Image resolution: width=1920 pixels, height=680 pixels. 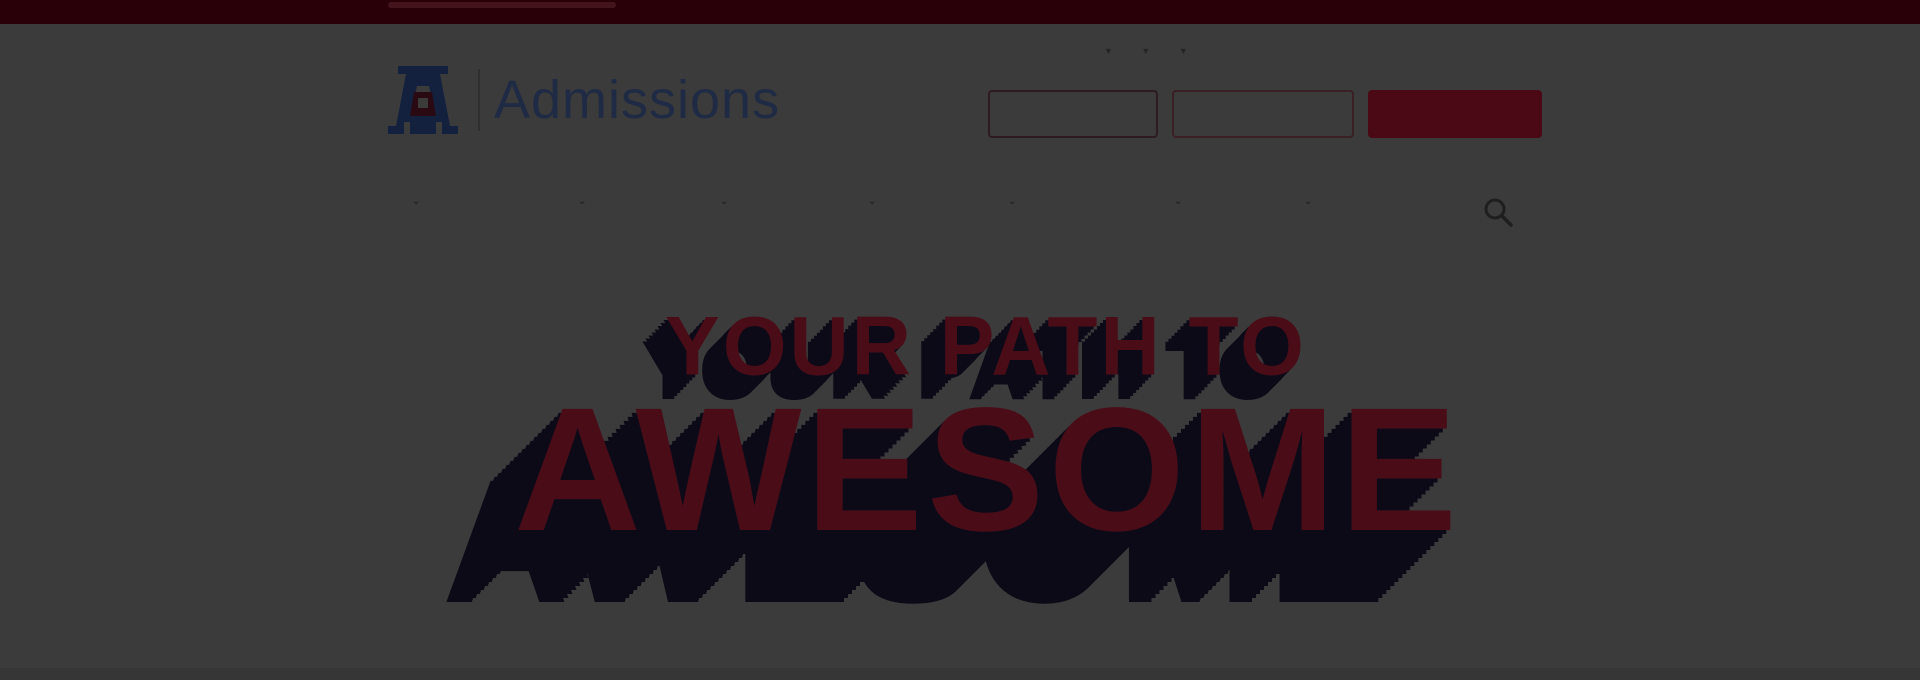 What do you see at coordinates (988, 470) in the screenshot?
I see `hero-headline-line-2: AWESOME` at bounding box center [988, 470].